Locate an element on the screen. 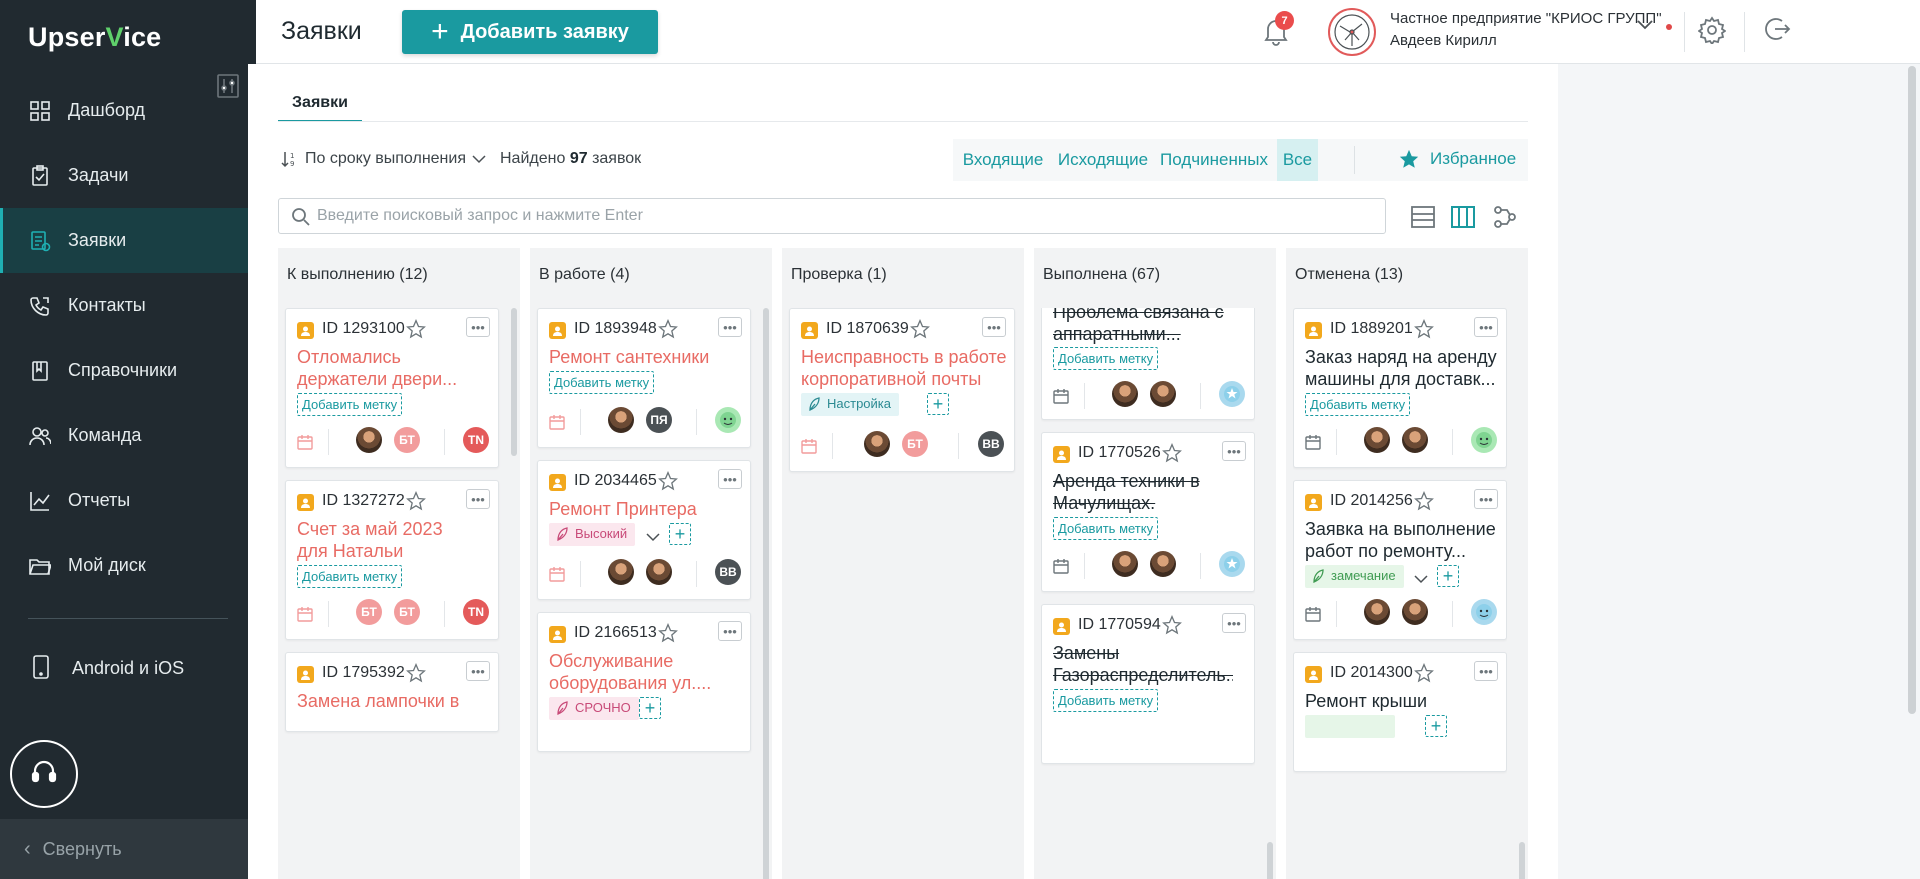 This screenshot has height=879, width=1920. filter-incoming: Входящие is located at coordinates (1003, 160).